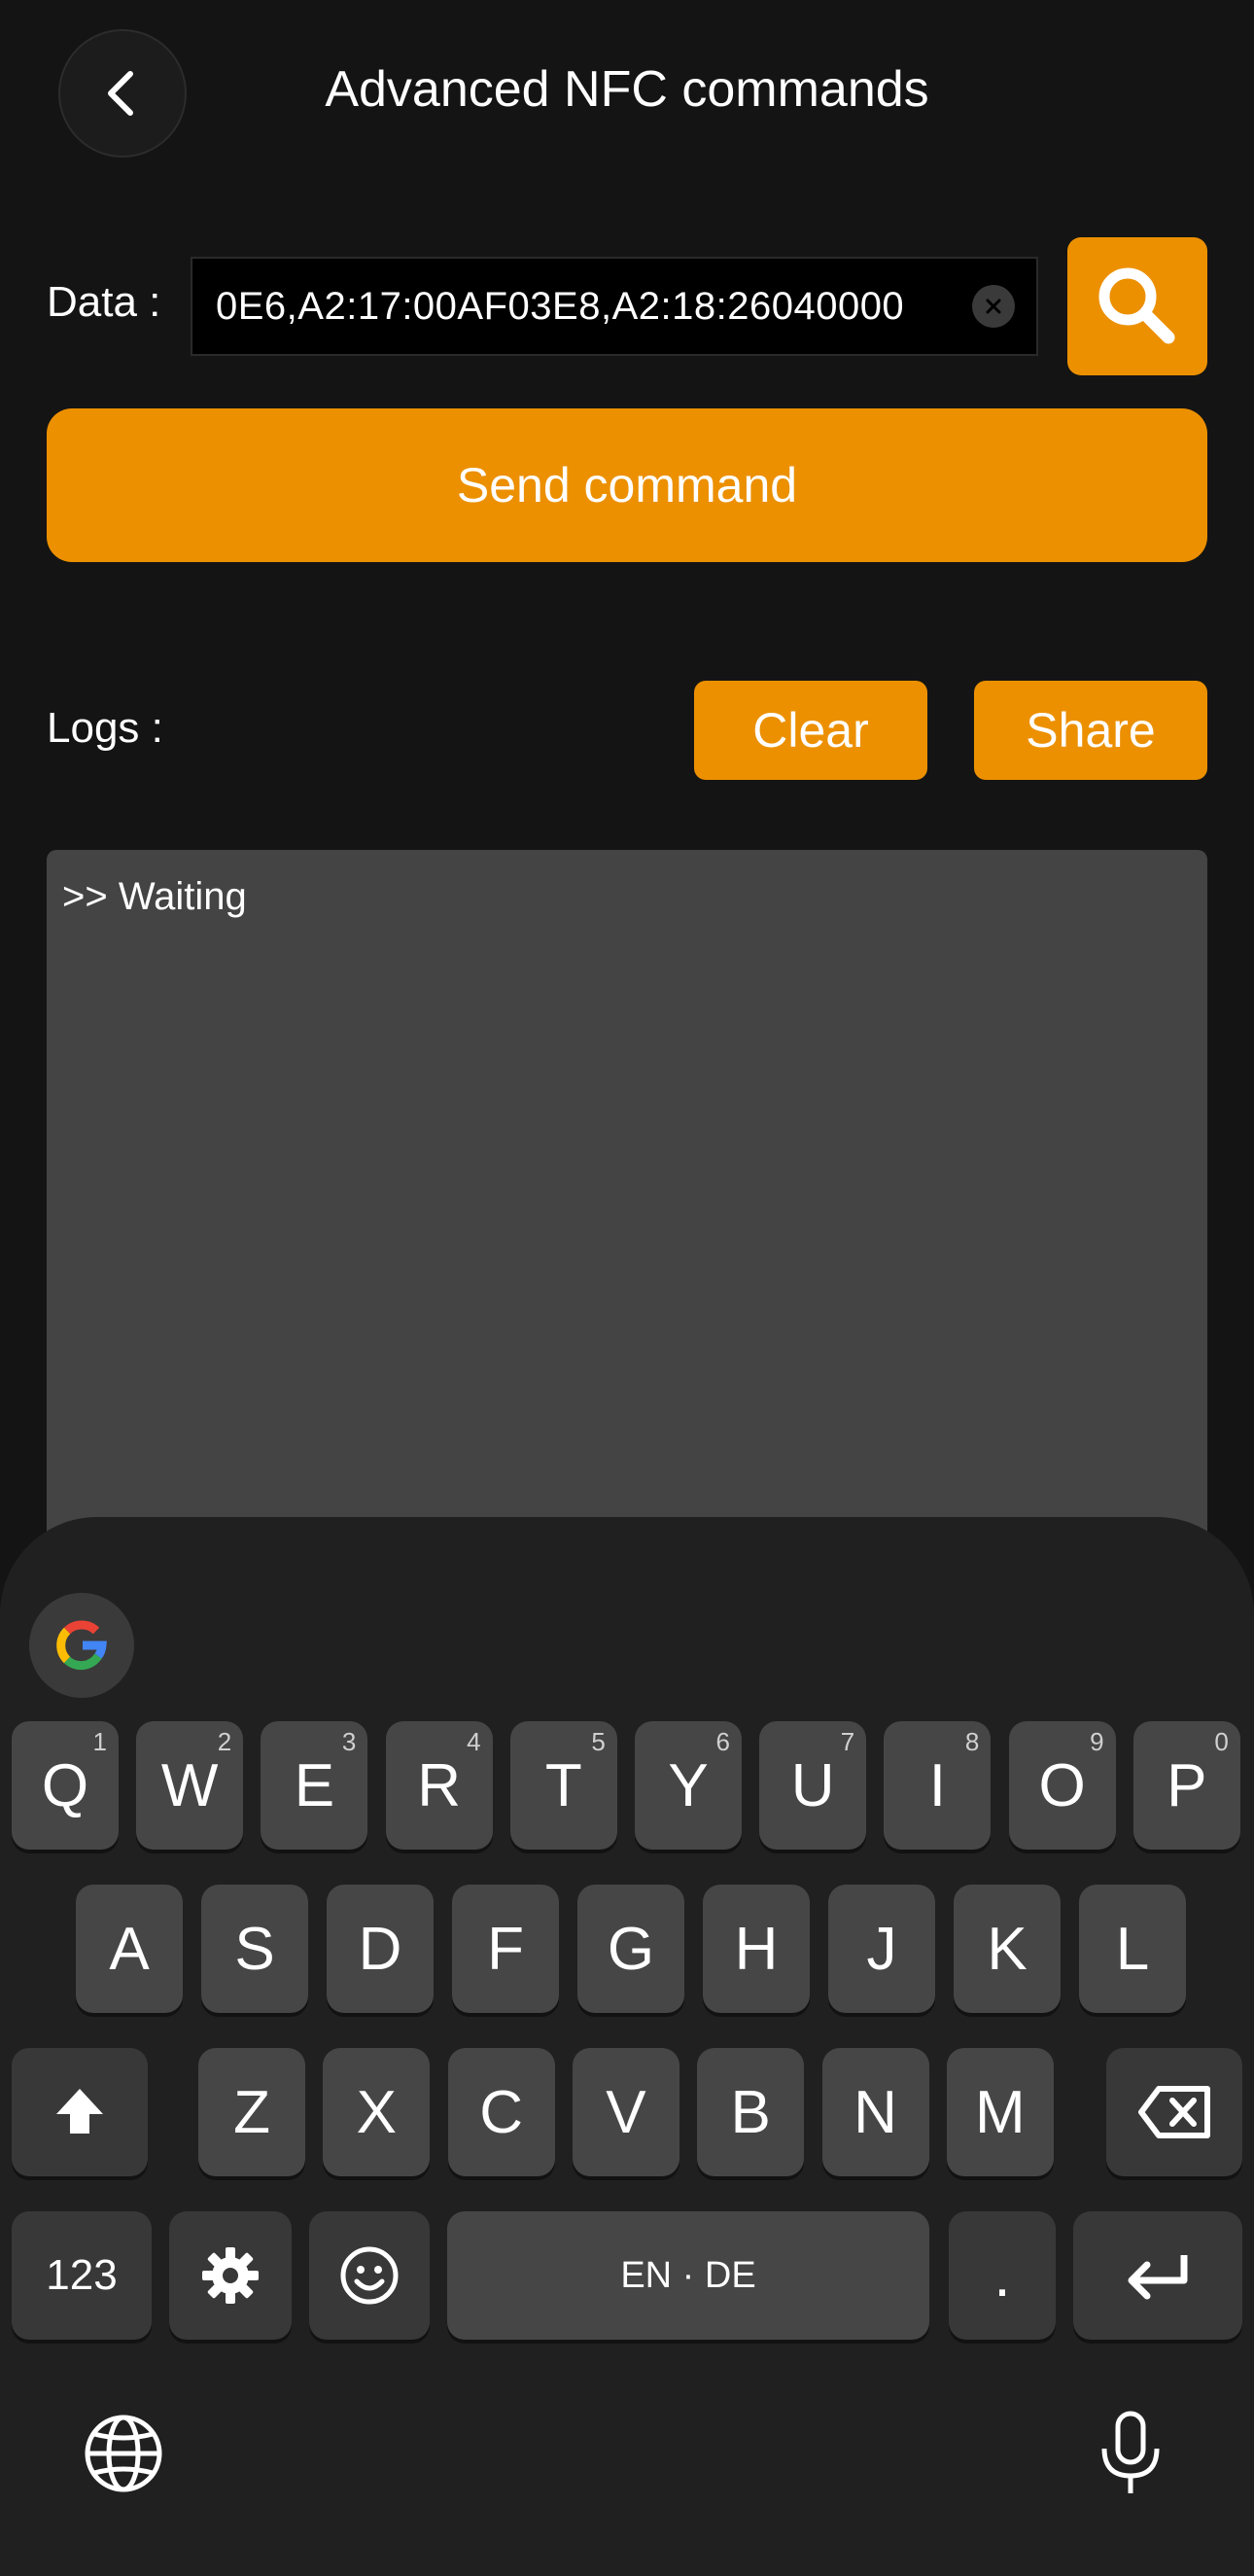 This screenshot has height=2576, width=1254. I want to click on enter-icon, so click(1158, 2277).